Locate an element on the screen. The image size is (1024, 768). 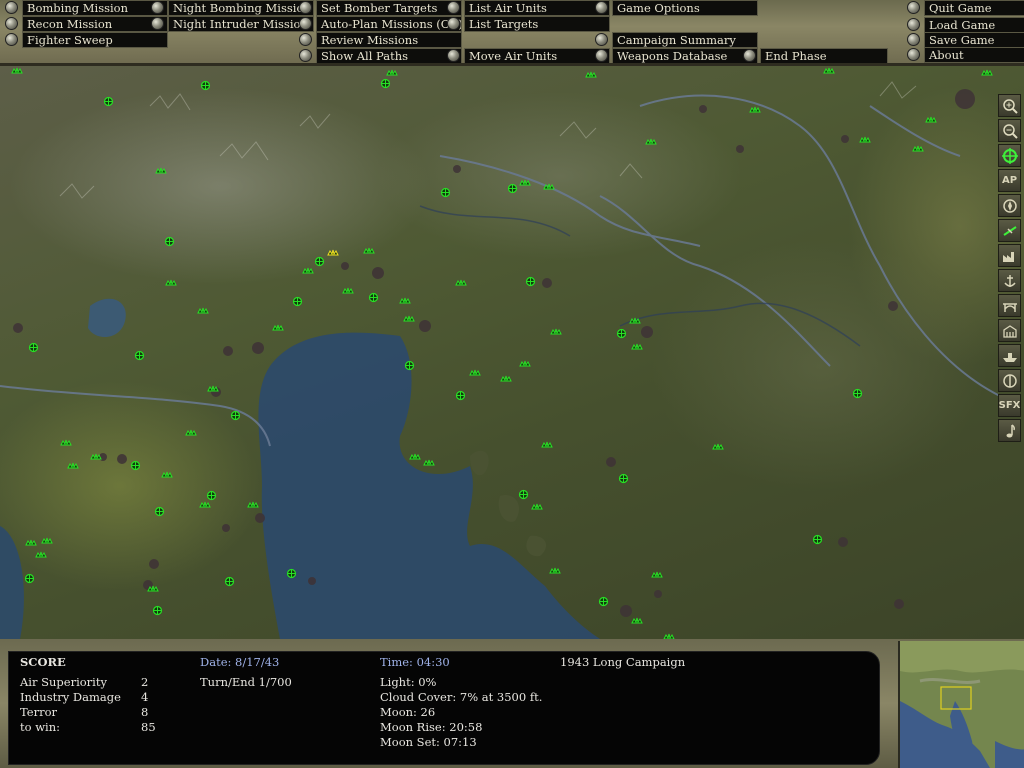
zoom-in-icon is located at coordinates (1009, 105).